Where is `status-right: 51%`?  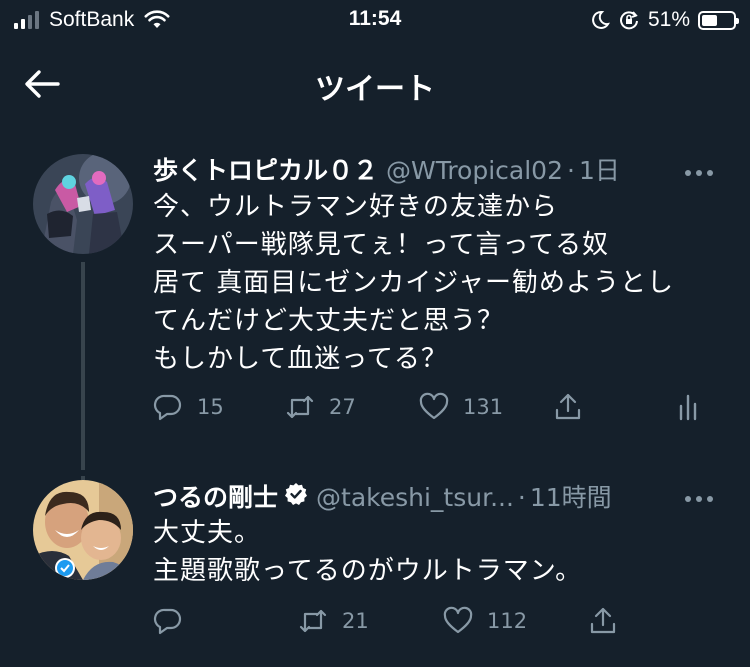 status-right: 51% is located at coordinates (664, 20).